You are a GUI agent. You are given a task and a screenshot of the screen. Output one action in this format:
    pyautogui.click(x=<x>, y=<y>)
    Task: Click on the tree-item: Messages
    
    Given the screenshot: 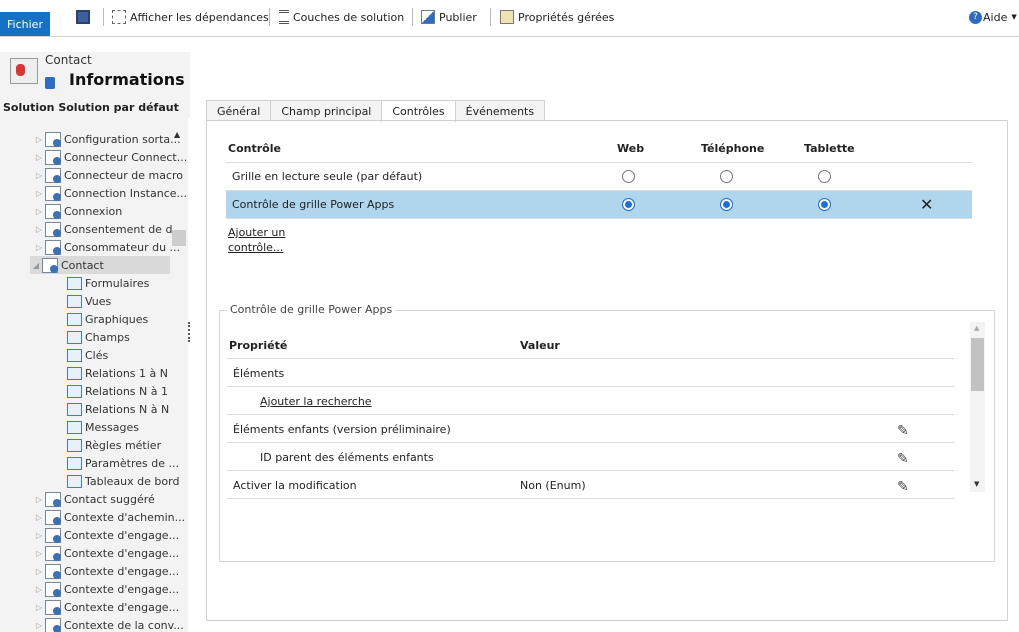 What is the action you would take?
    pyautogui.click(x=103, y=427)
    